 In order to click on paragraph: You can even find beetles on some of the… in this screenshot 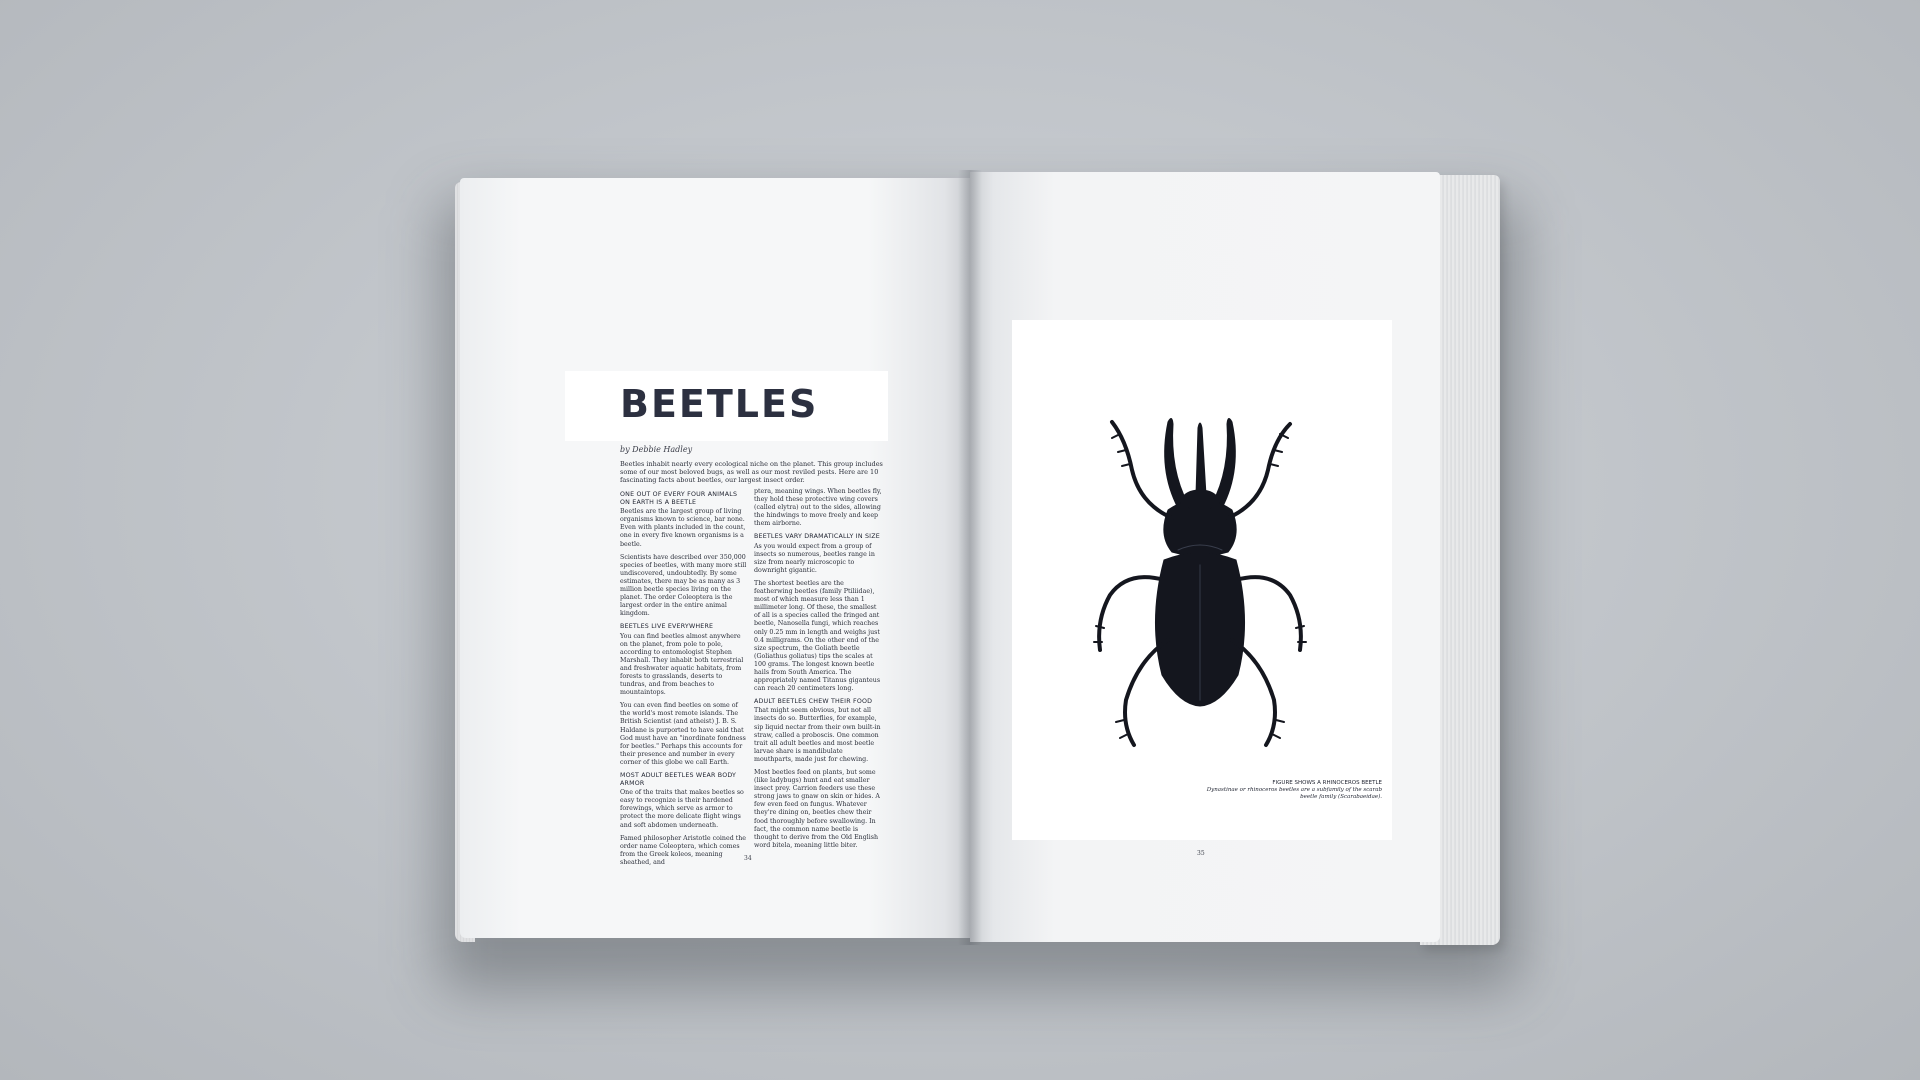, I will do `click(683, 734)`.